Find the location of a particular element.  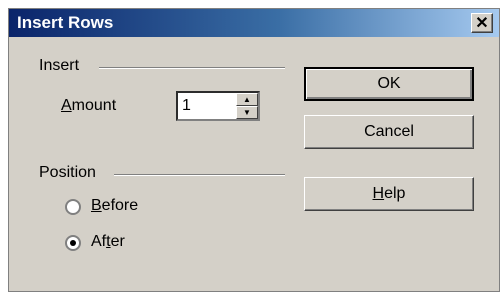

amount-spinbox: 1 ▲ ▼ is located at coordinates (218, 106).